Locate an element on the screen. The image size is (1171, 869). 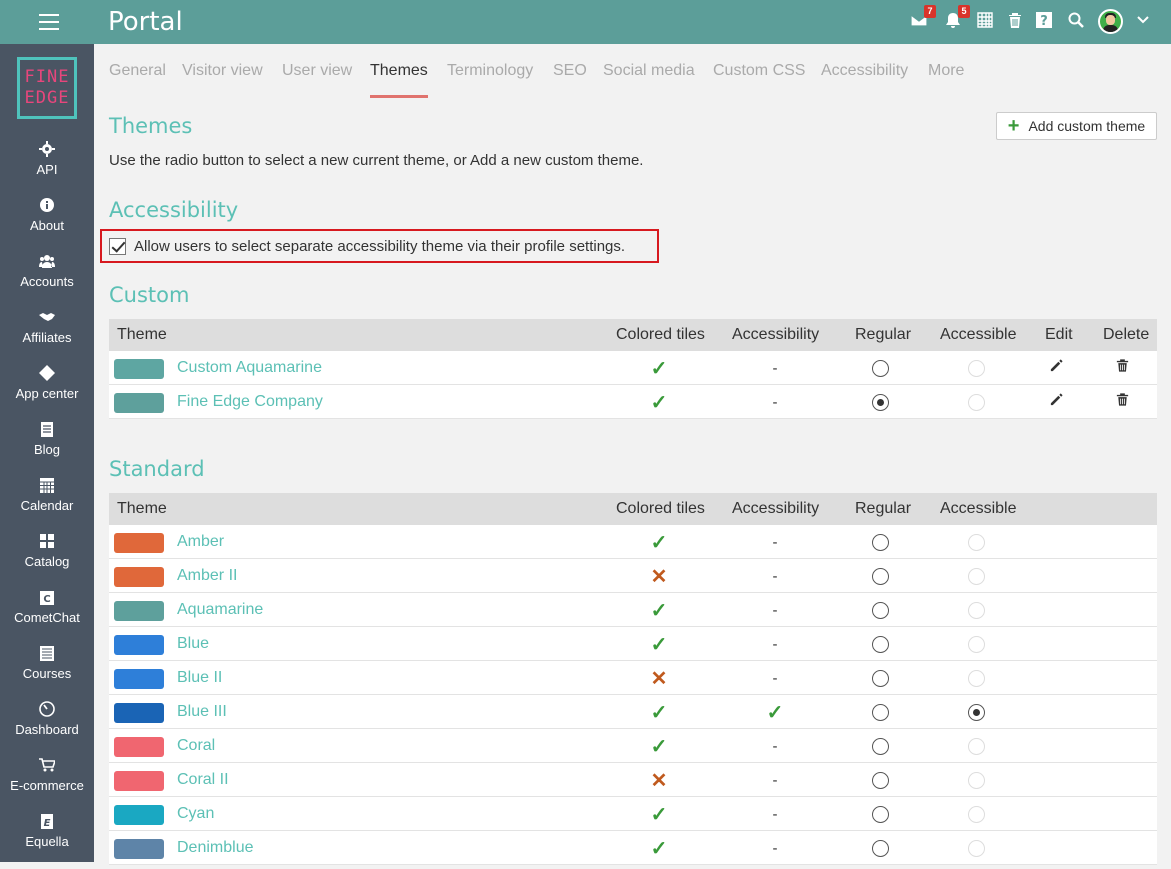
sidebar-item-e-commerce: E-commerce is located at coordinates (47, 785).